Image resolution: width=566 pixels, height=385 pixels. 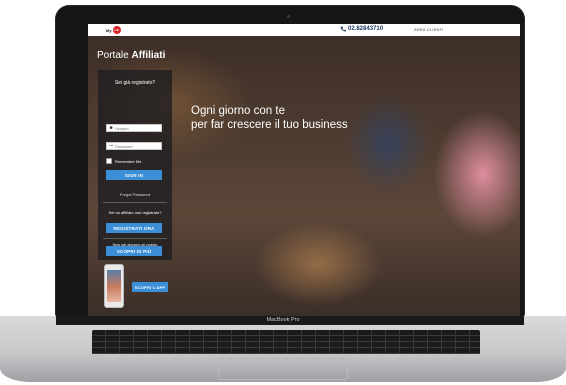 I want to click on remember-me: Remember Me, so click(x=123, y=161).